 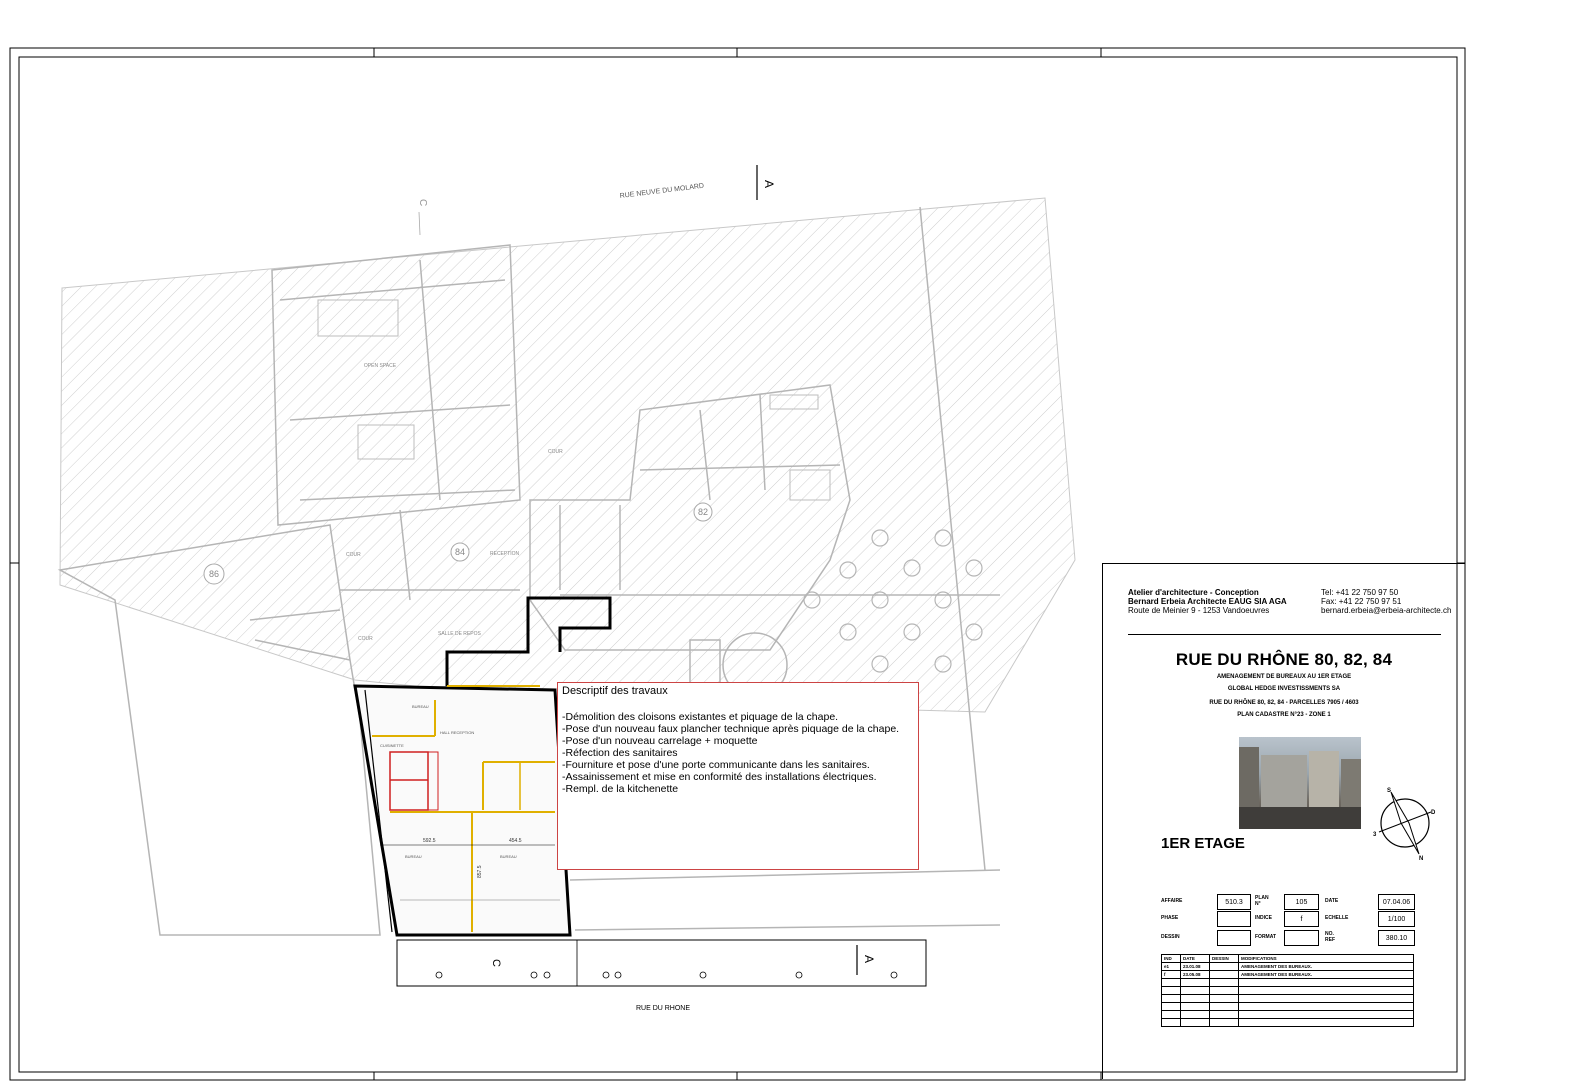 What do you see at coordinates (429, 841) in the screenshot?
I see `dimension-1: 592.5` at bounding box center [429, 841].